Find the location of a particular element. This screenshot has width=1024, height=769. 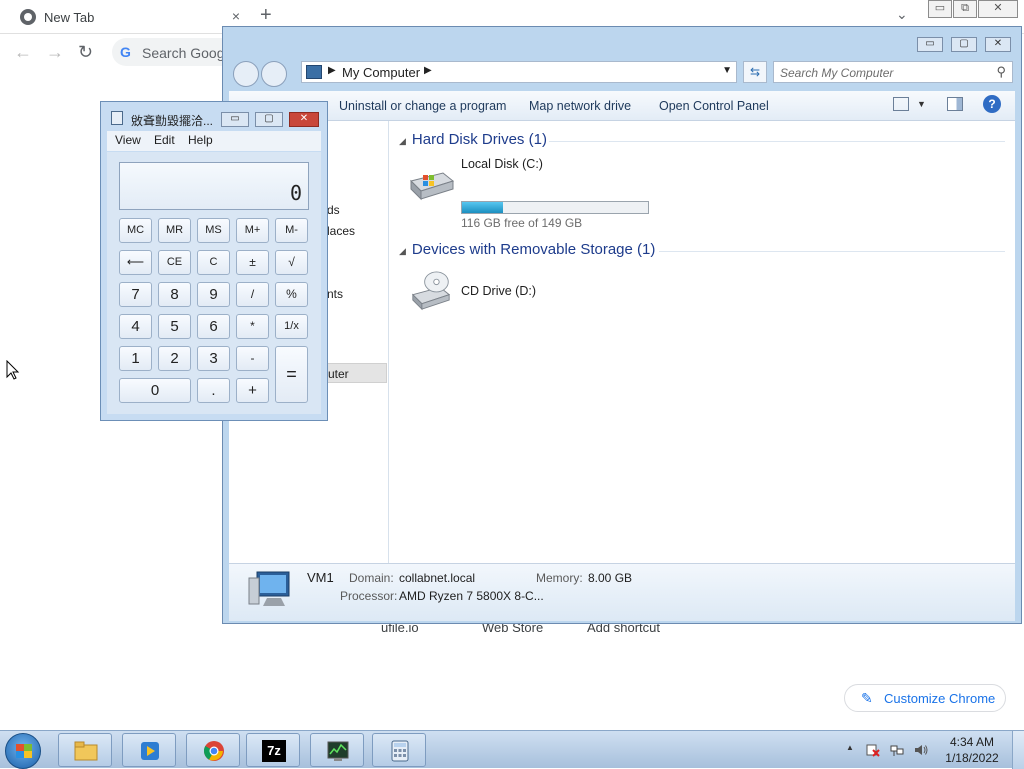

change-view-icon is located at coordinates (901, 104).